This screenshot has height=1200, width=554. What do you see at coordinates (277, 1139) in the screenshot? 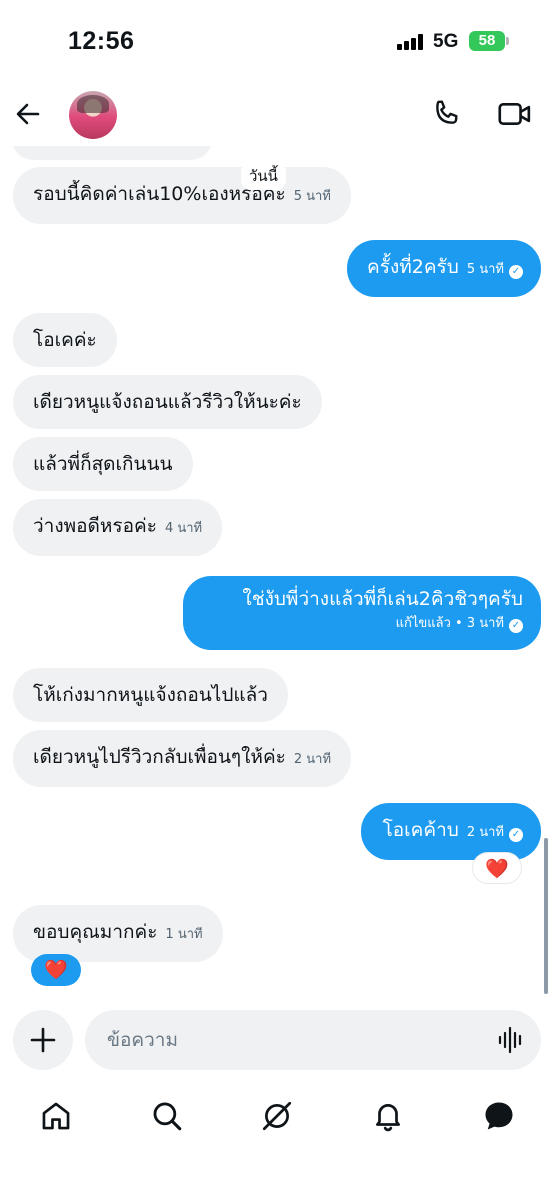
I see `bottom-navigation` at bounding box center [277, 1139].